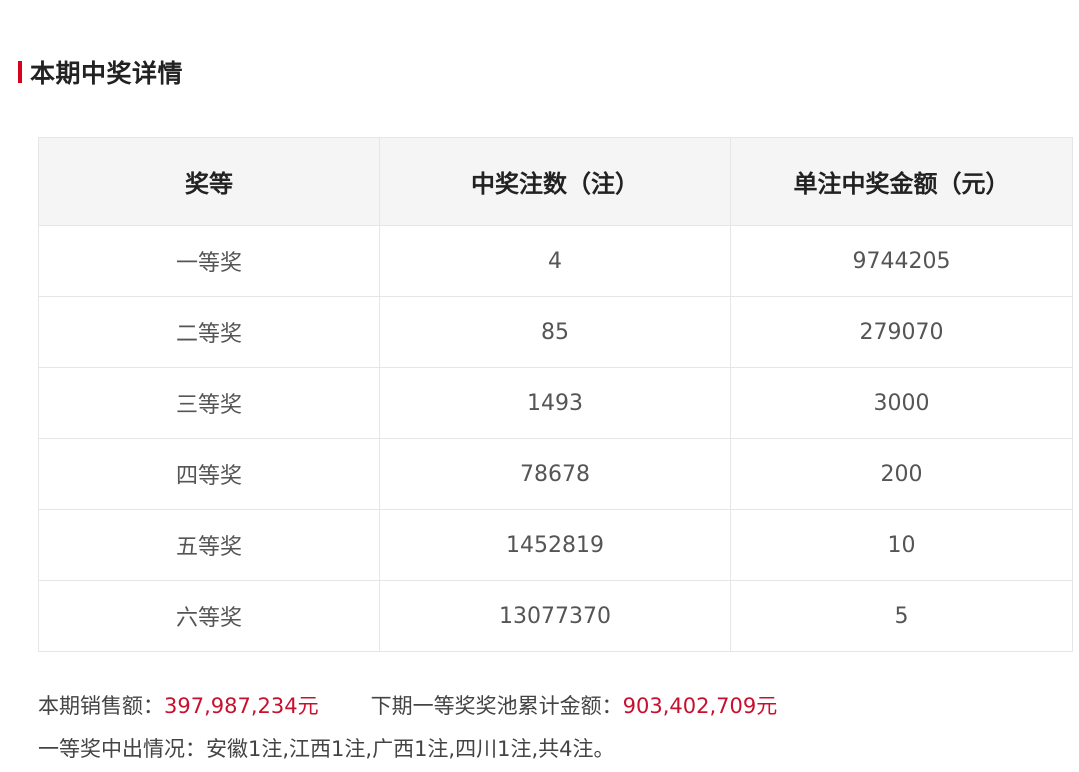  I want to click on first-prize-winners: 一等奖中出情况：安徽1注,江西1注,广西1注,四川1注,共4注。, so click(326, 749).